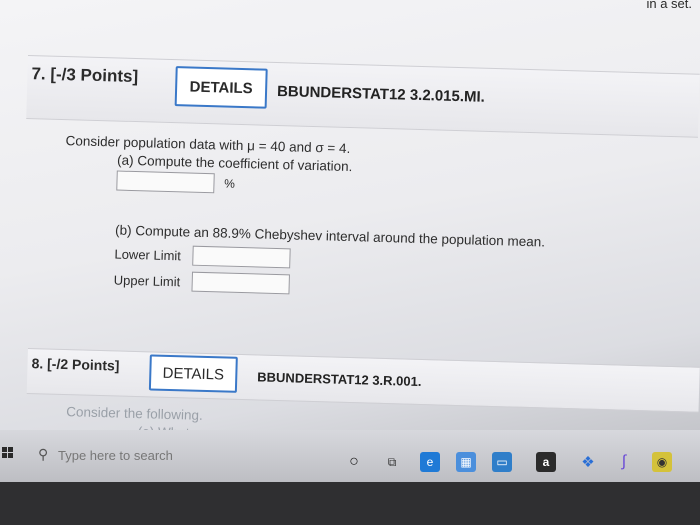 The width and height of the screenshot is (700, 525). Describe the element at coordinates (43, 454) in the screenshot. I see `search-icon: ⚲` at that location.